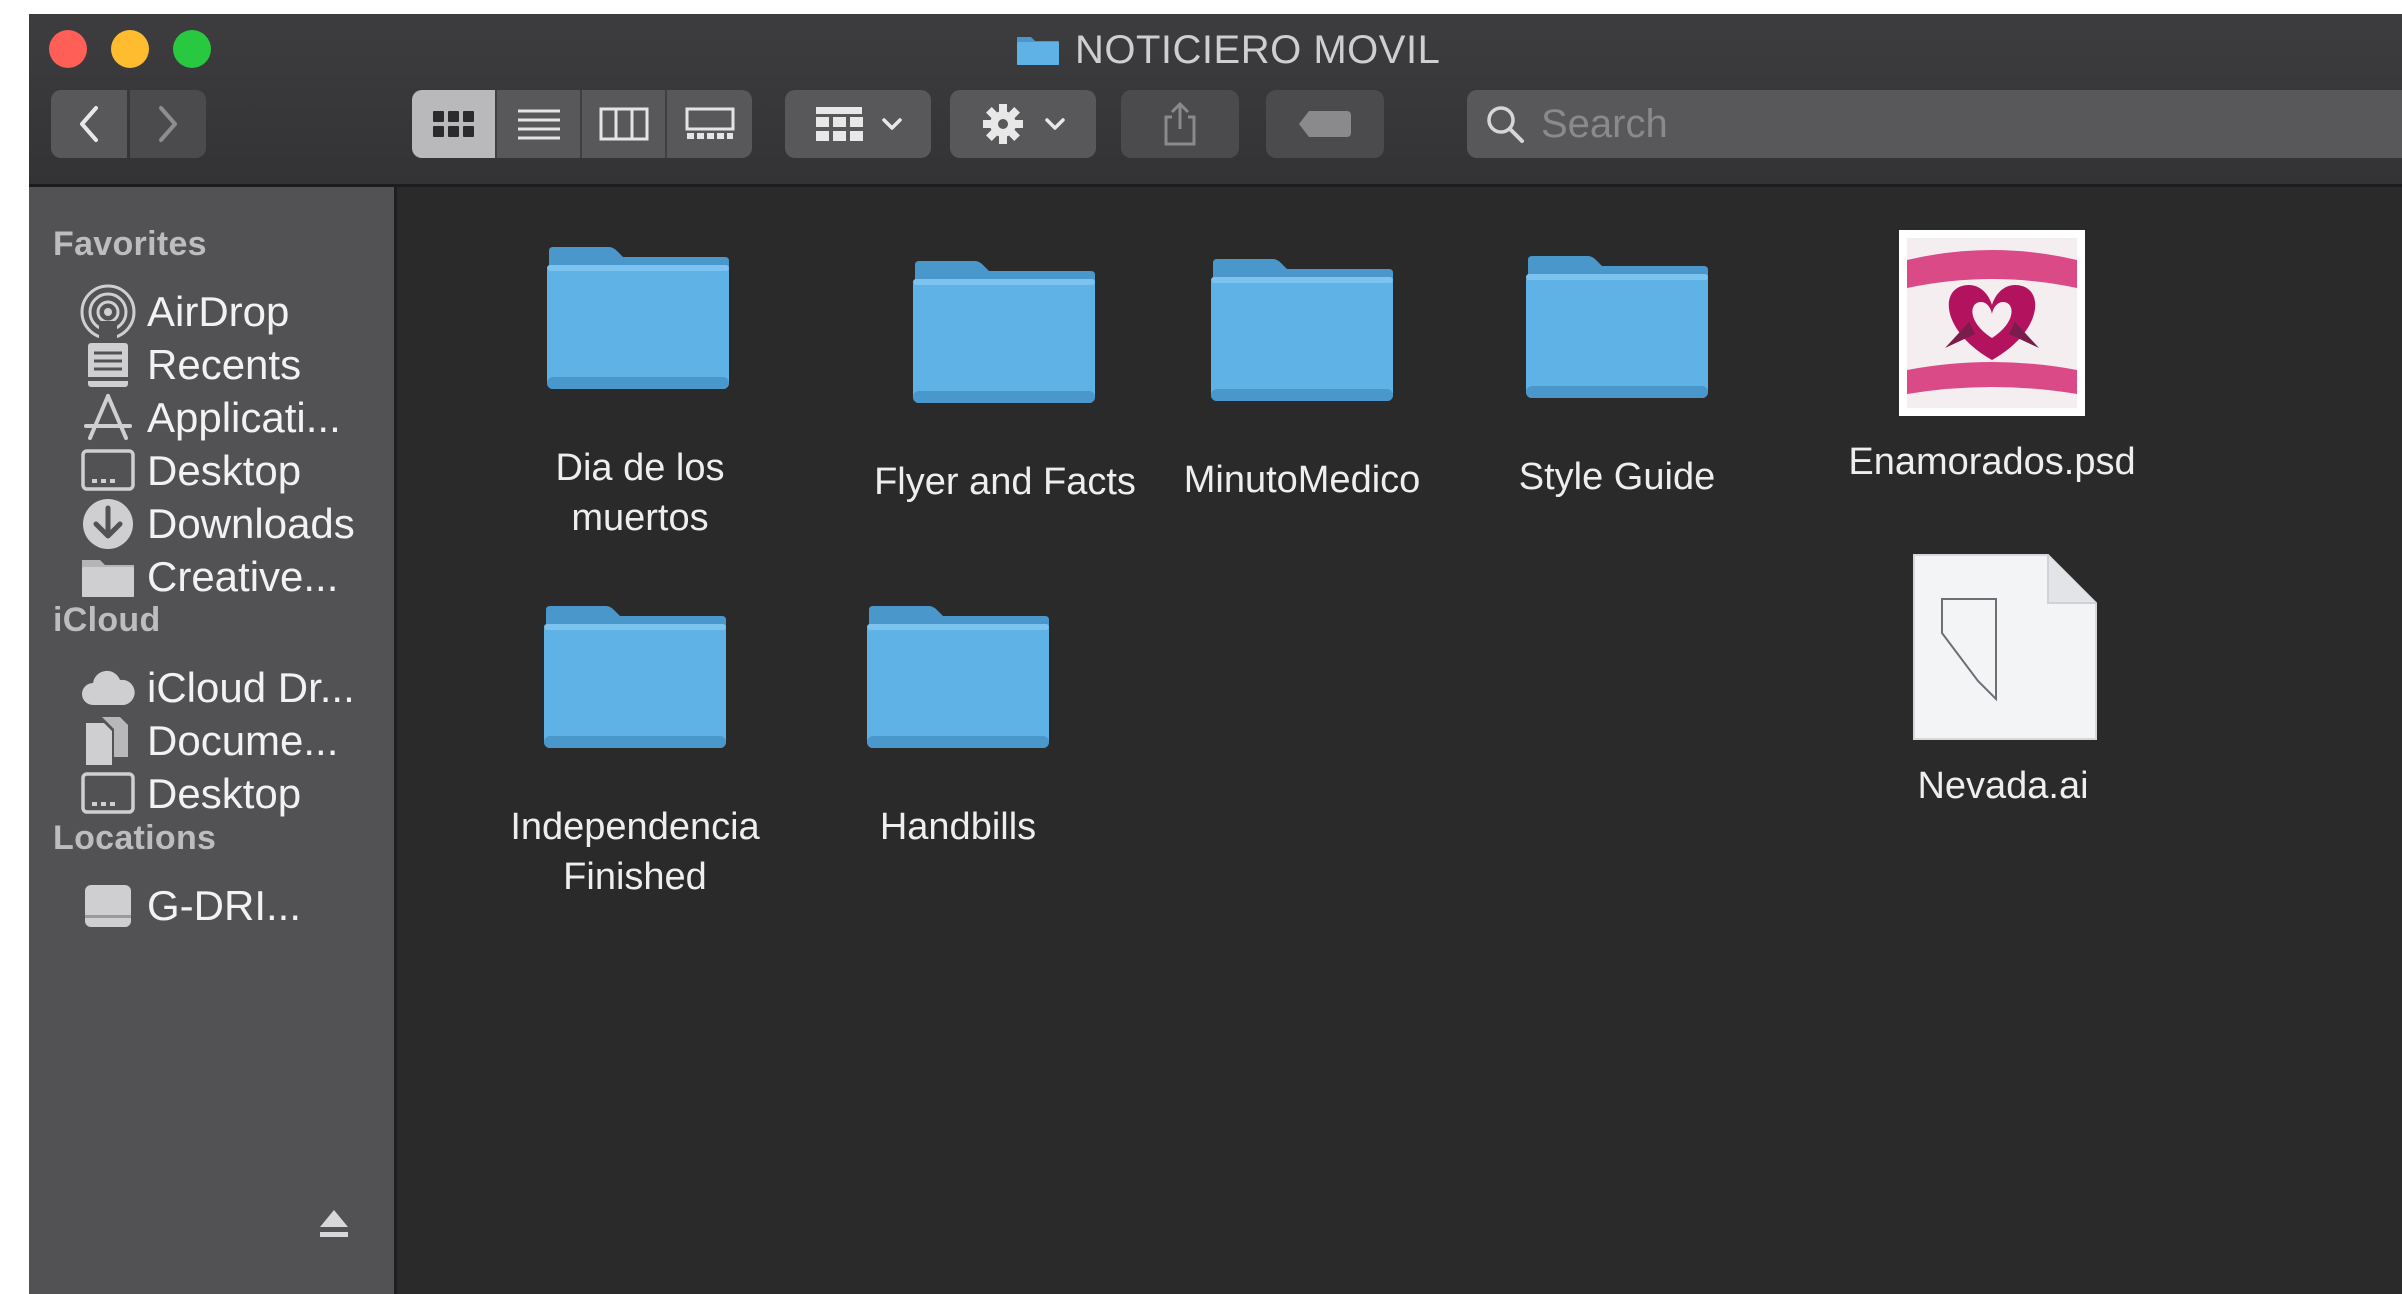  I want to click on gallery-icon, so click(709, 123).